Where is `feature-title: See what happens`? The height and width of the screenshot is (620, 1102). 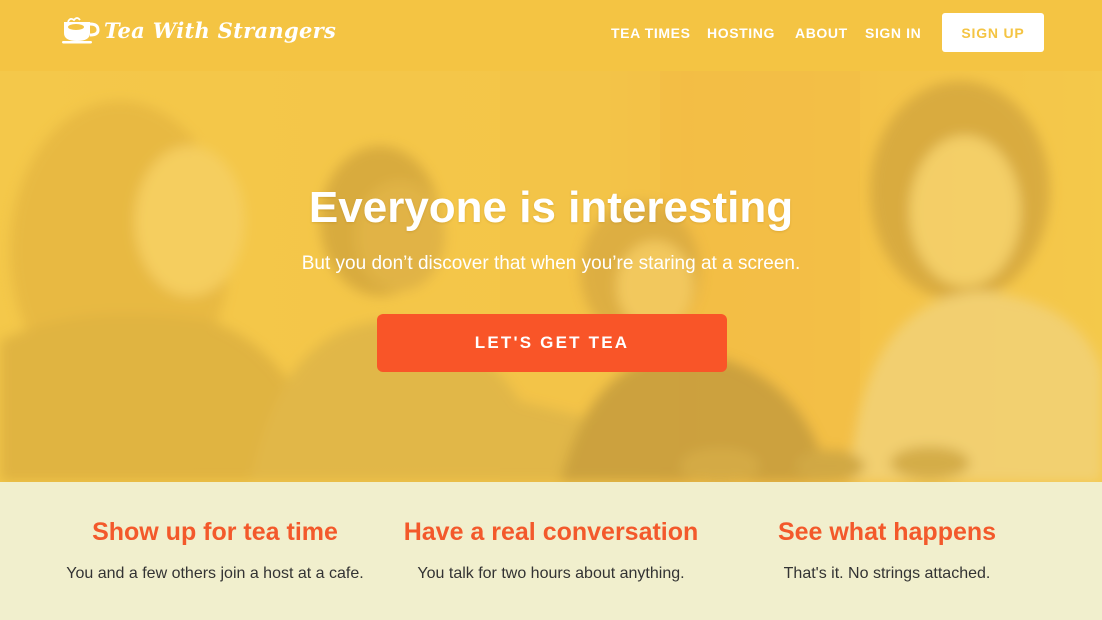 feature-title: See what happens is located at coordinates (887, 532).